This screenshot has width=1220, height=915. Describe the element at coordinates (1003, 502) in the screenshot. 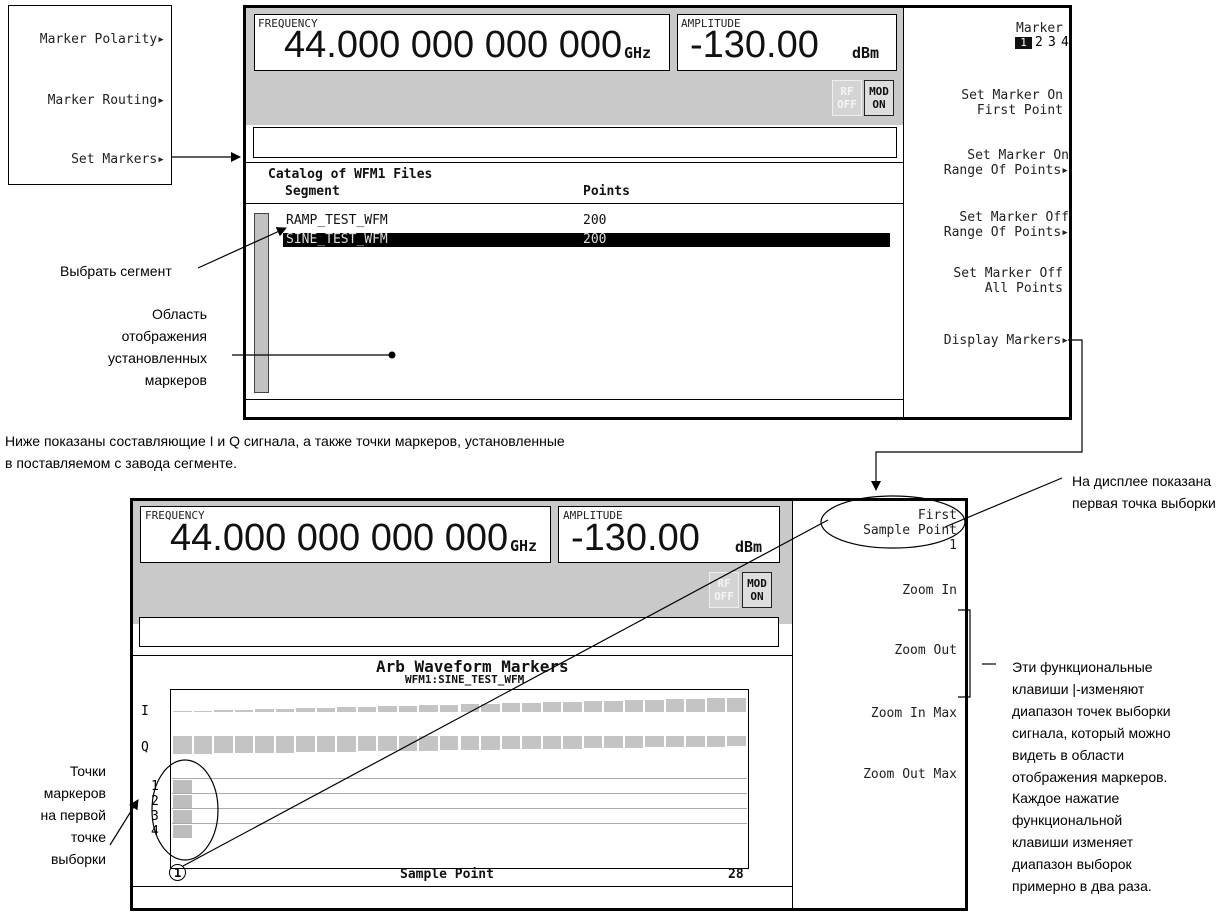

I see `first-sample-callout-line` at that location.